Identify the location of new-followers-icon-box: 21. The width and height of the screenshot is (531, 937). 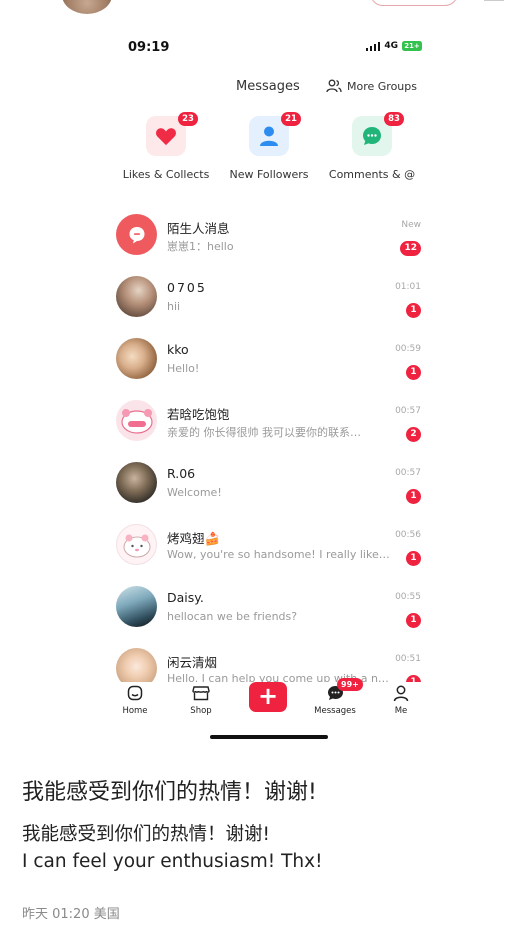
(275, 134).